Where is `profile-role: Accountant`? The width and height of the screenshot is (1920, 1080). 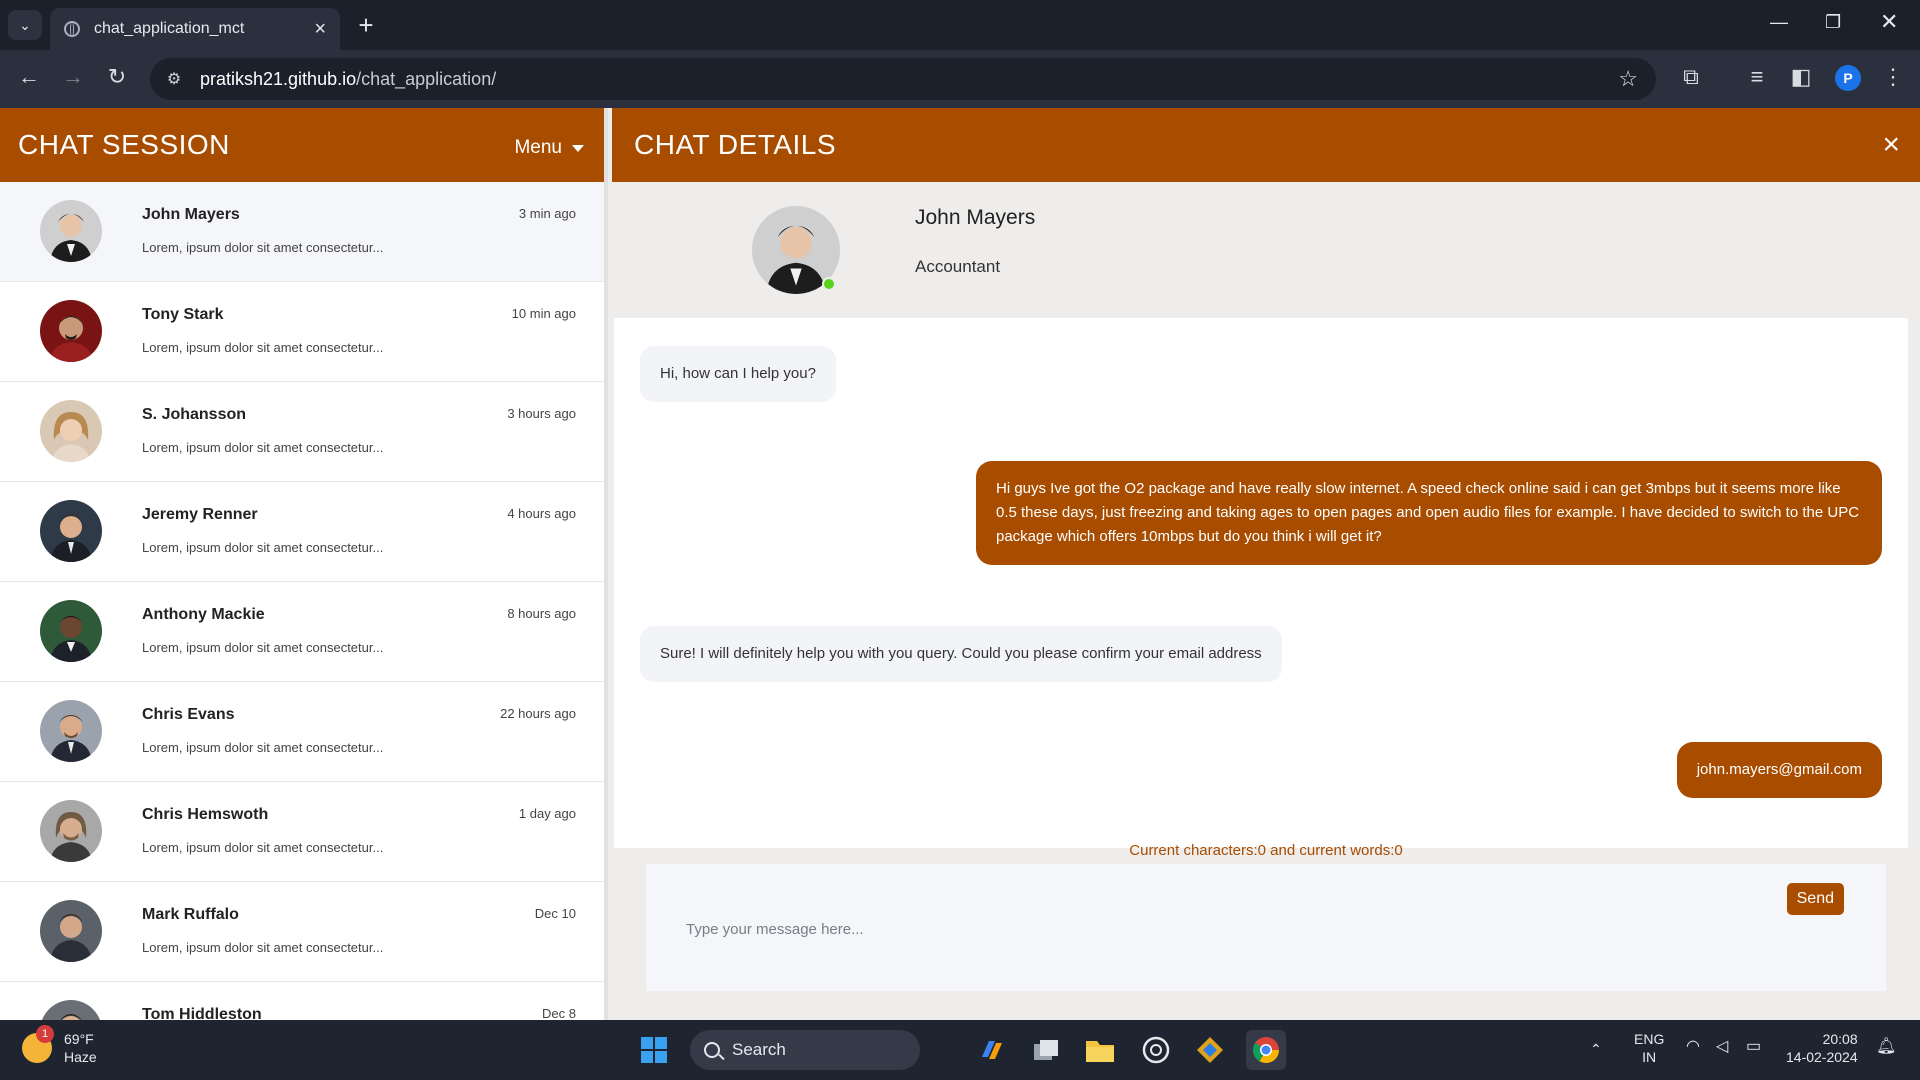
profile-role: Accountant is located at coordinates (958, 266).